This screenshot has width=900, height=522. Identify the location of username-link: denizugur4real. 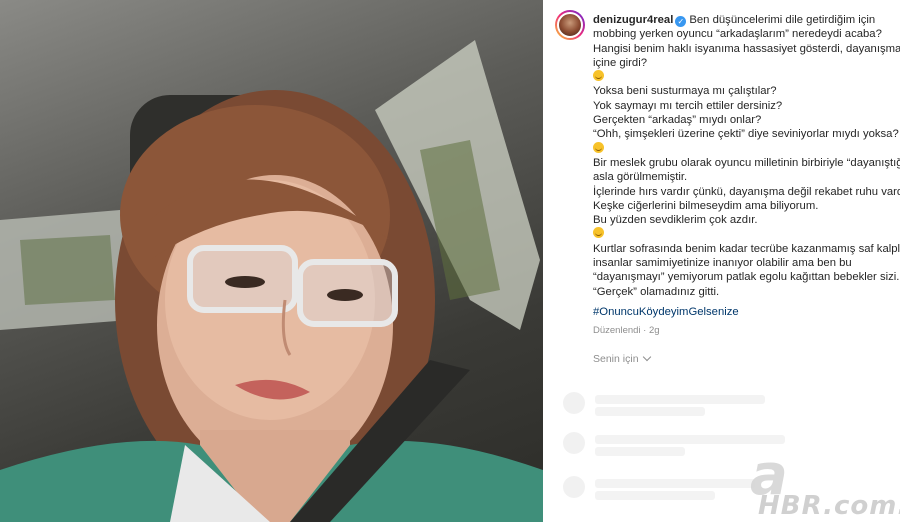
(633, 20).